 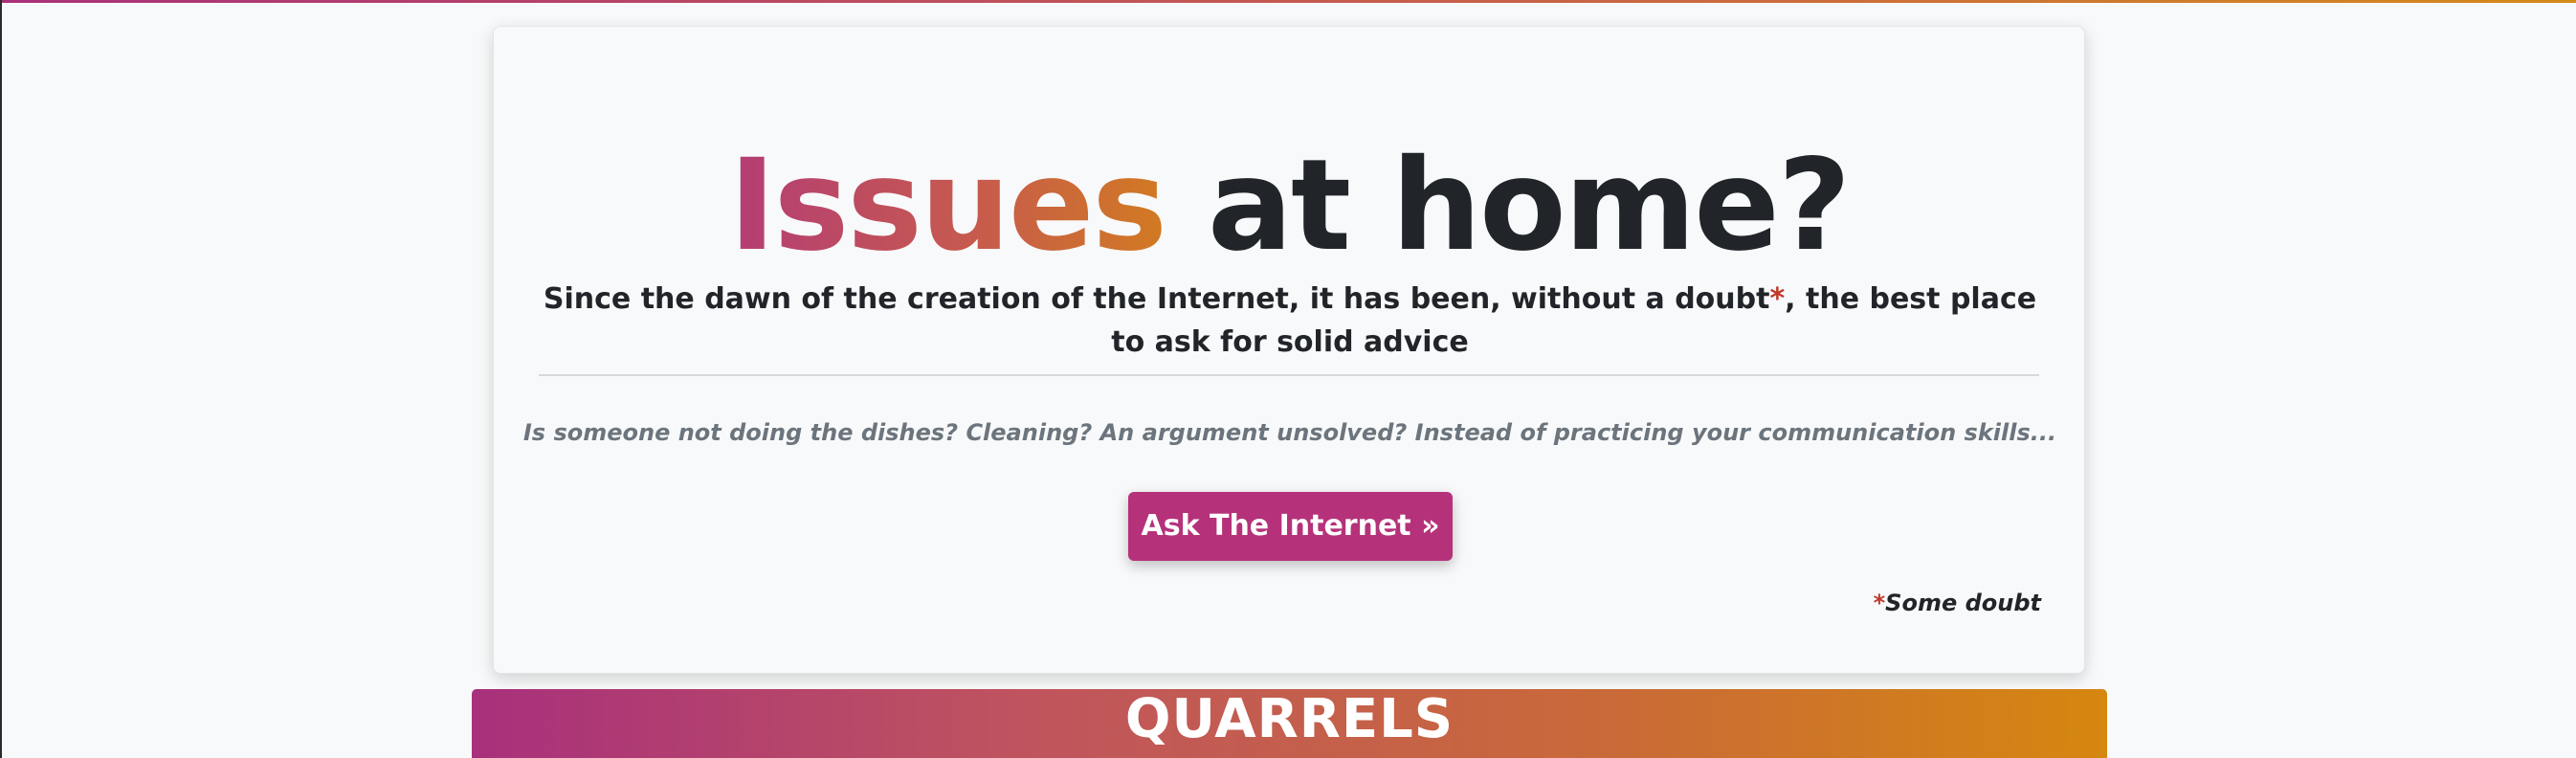 I want to click on hero-title: Issues at home?, so click(x=1289, y=207).